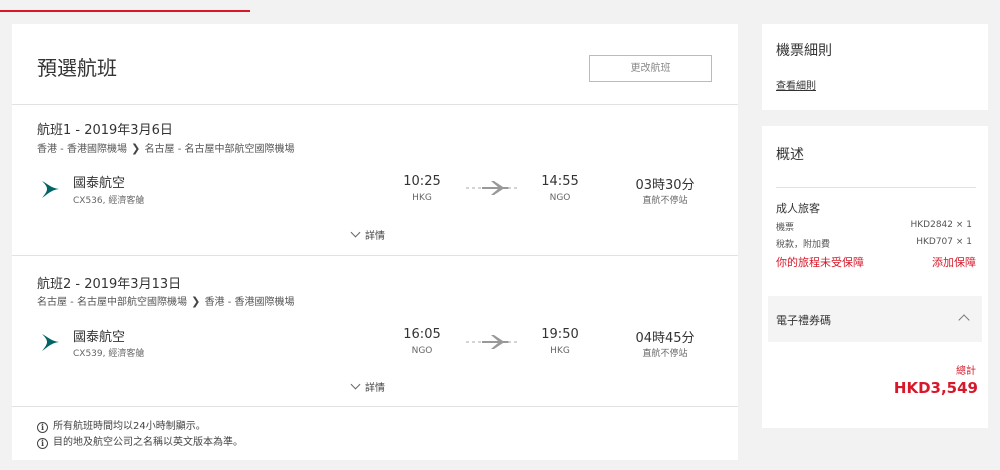  Describe the element at coordinates (109, 354) in the screenshot. I see `leg2-flight-number: CX539, 經濟客艙` at that location.